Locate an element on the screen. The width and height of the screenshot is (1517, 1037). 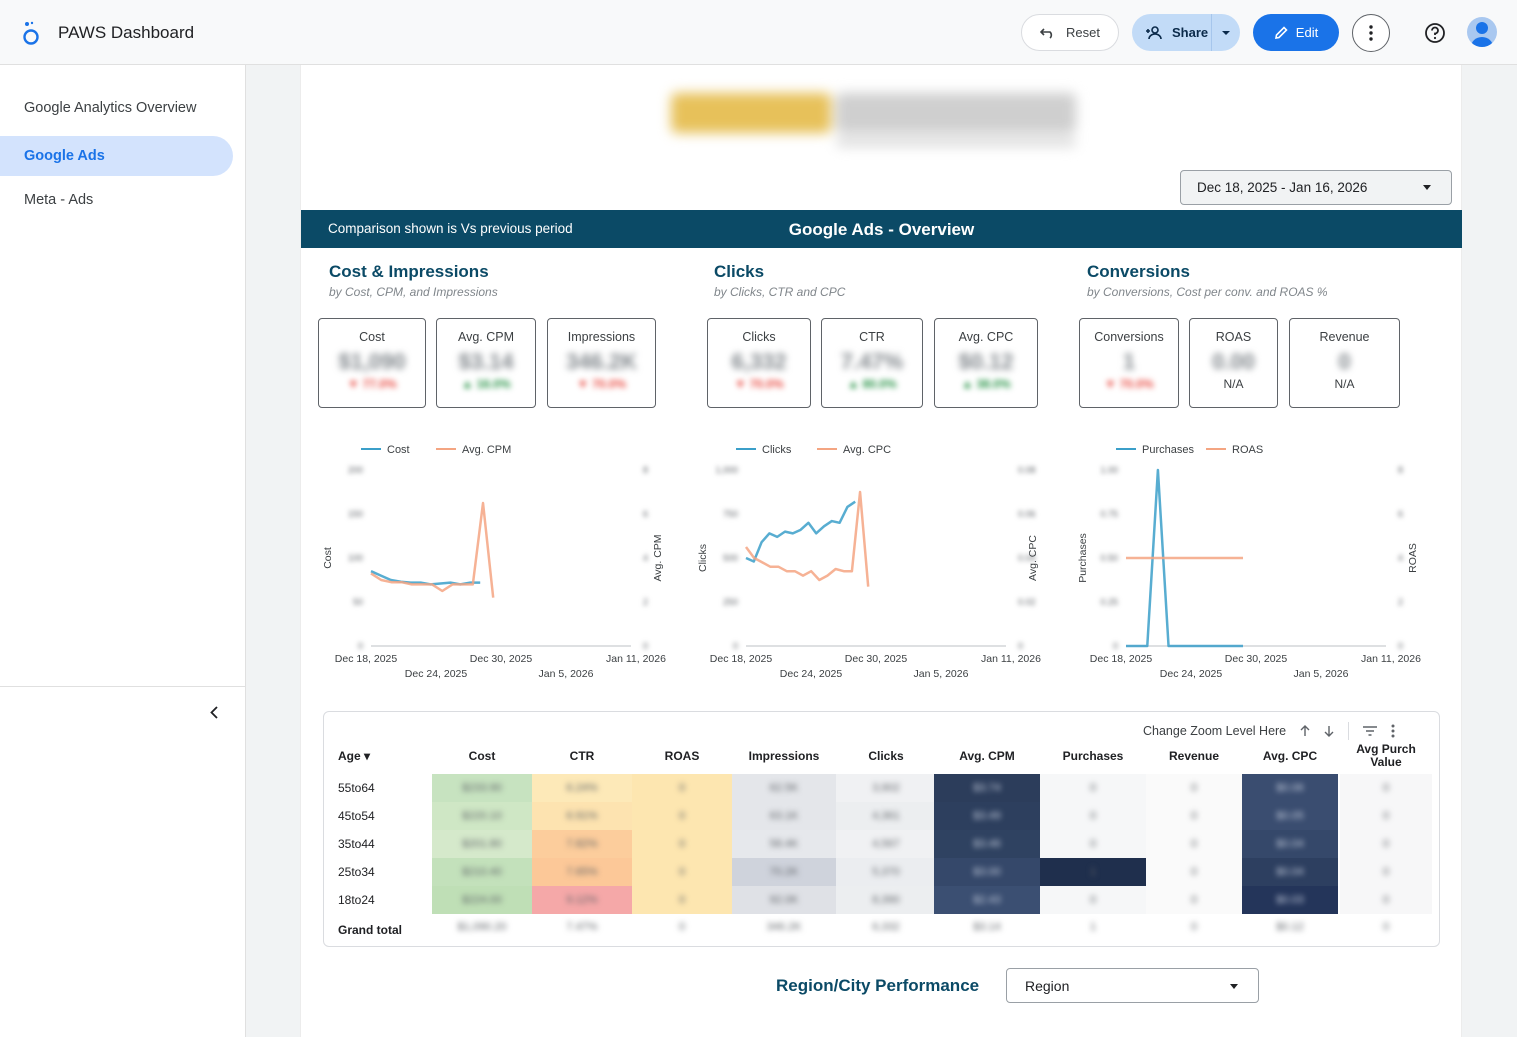
sidebar-item-google-analytics-overview: Google Analytics Overview is located at coordinates (116, 108).